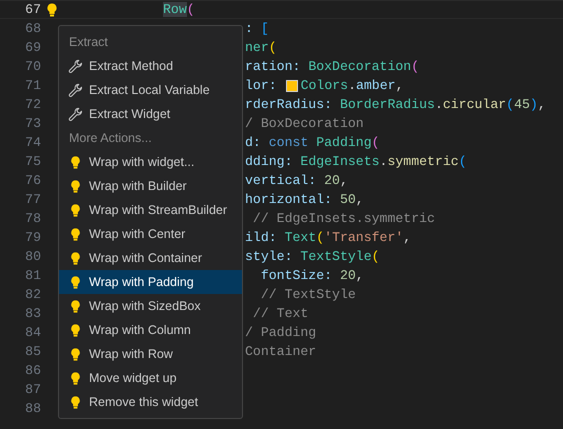 This screenshot has height=429, width=563. I want to click on line-number: 75, so click(32, 161).